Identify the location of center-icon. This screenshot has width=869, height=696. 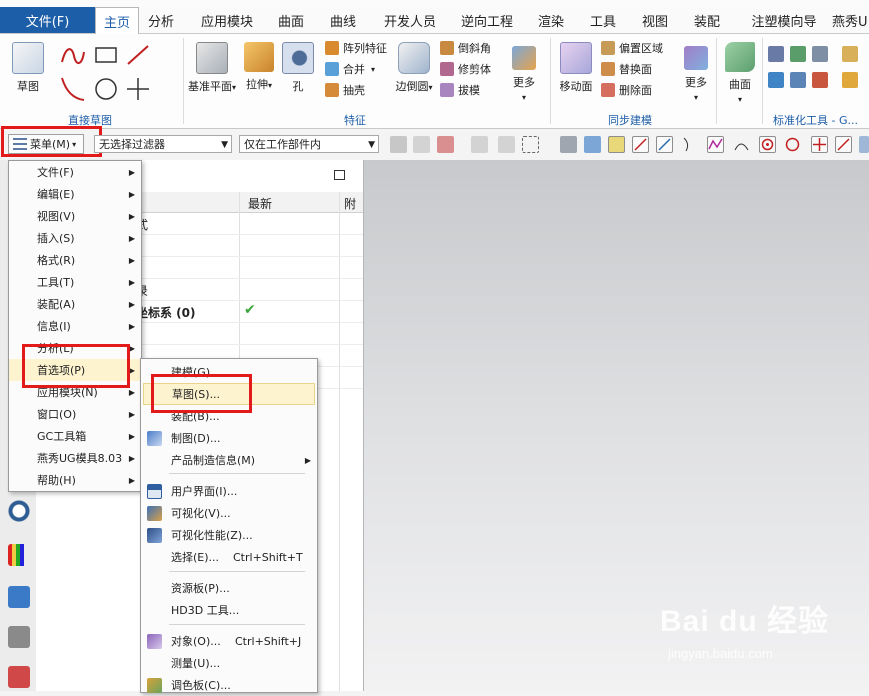
(767, 144).